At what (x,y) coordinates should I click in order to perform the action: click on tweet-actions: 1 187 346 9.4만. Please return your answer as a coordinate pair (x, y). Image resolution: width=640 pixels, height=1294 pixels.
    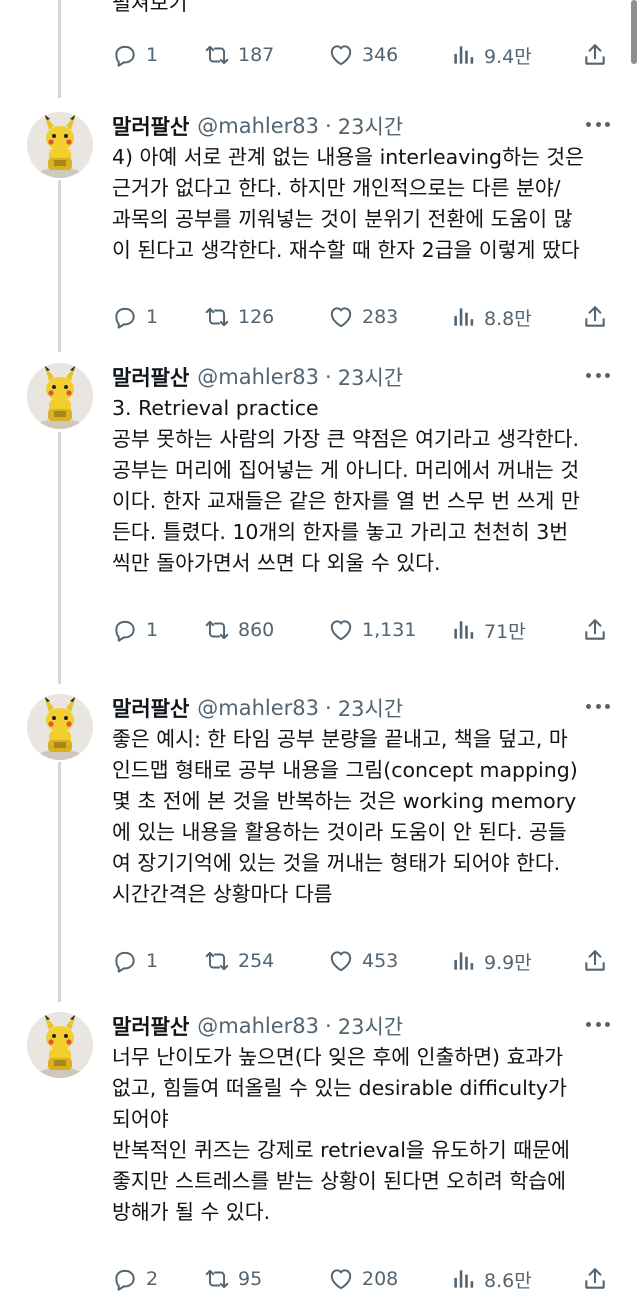
    Looking at the image, I should click on (364, 55).